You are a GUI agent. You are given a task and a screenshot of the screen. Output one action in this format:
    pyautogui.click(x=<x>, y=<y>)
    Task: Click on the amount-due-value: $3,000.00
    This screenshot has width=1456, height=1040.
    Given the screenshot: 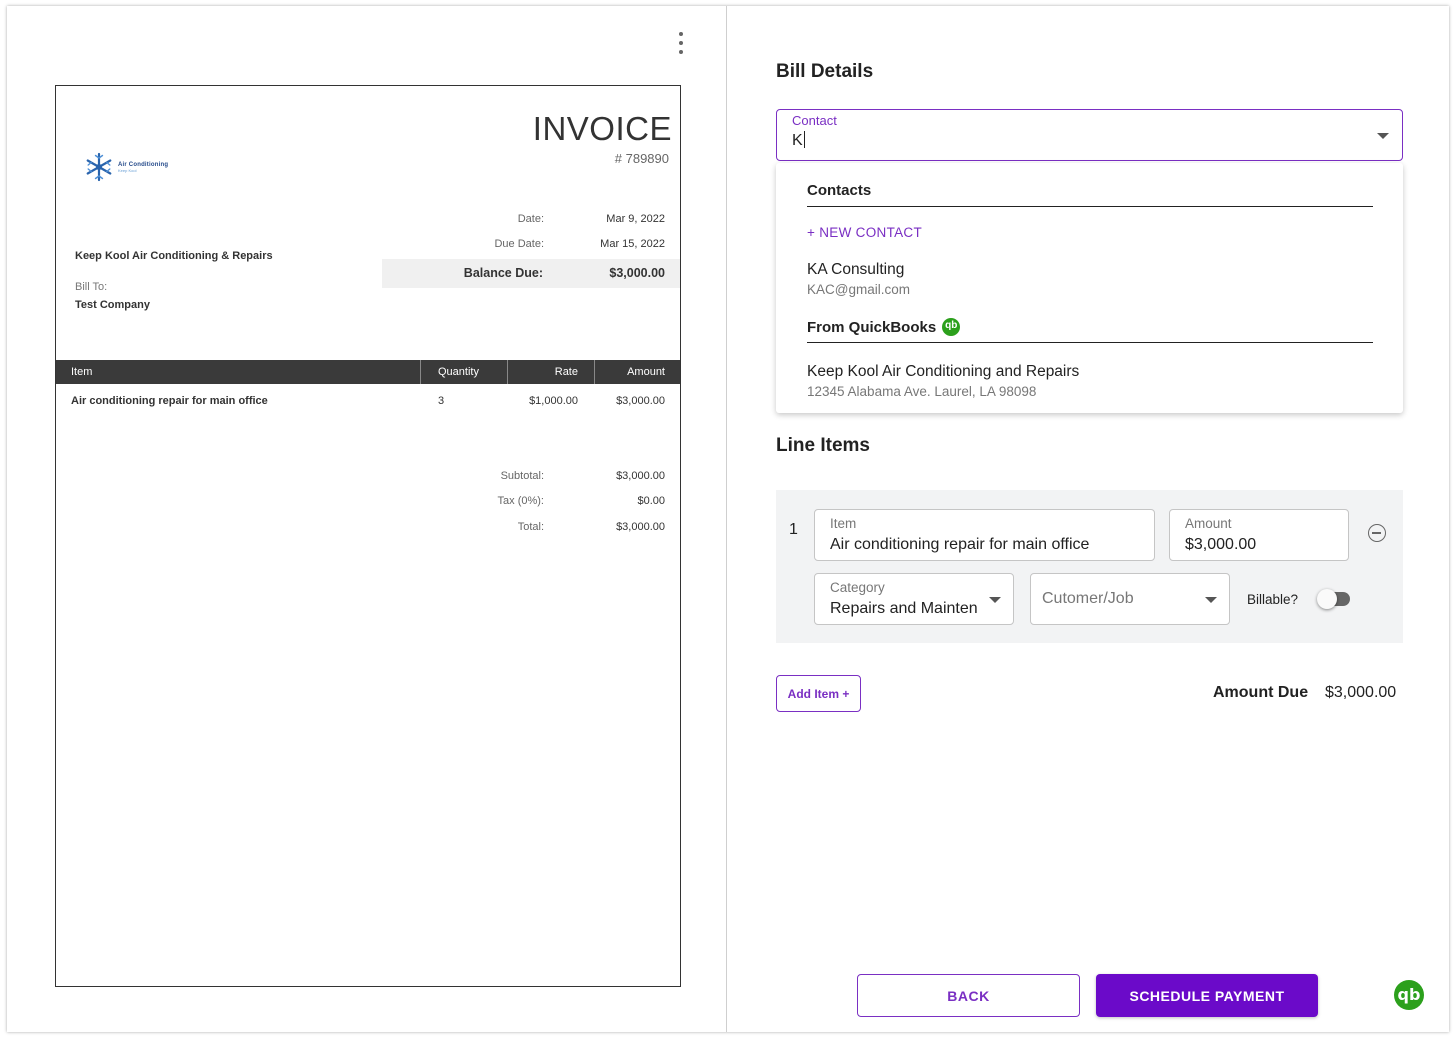 What is the action you would take?
    pyautogui.click(x=1361, y=692)
    